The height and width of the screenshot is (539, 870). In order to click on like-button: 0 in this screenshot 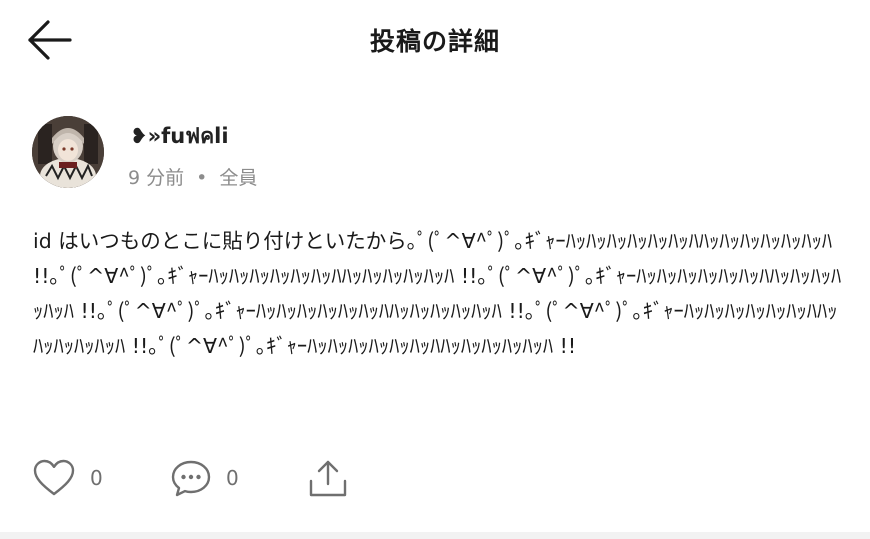, I will do `click(67, 478)`.